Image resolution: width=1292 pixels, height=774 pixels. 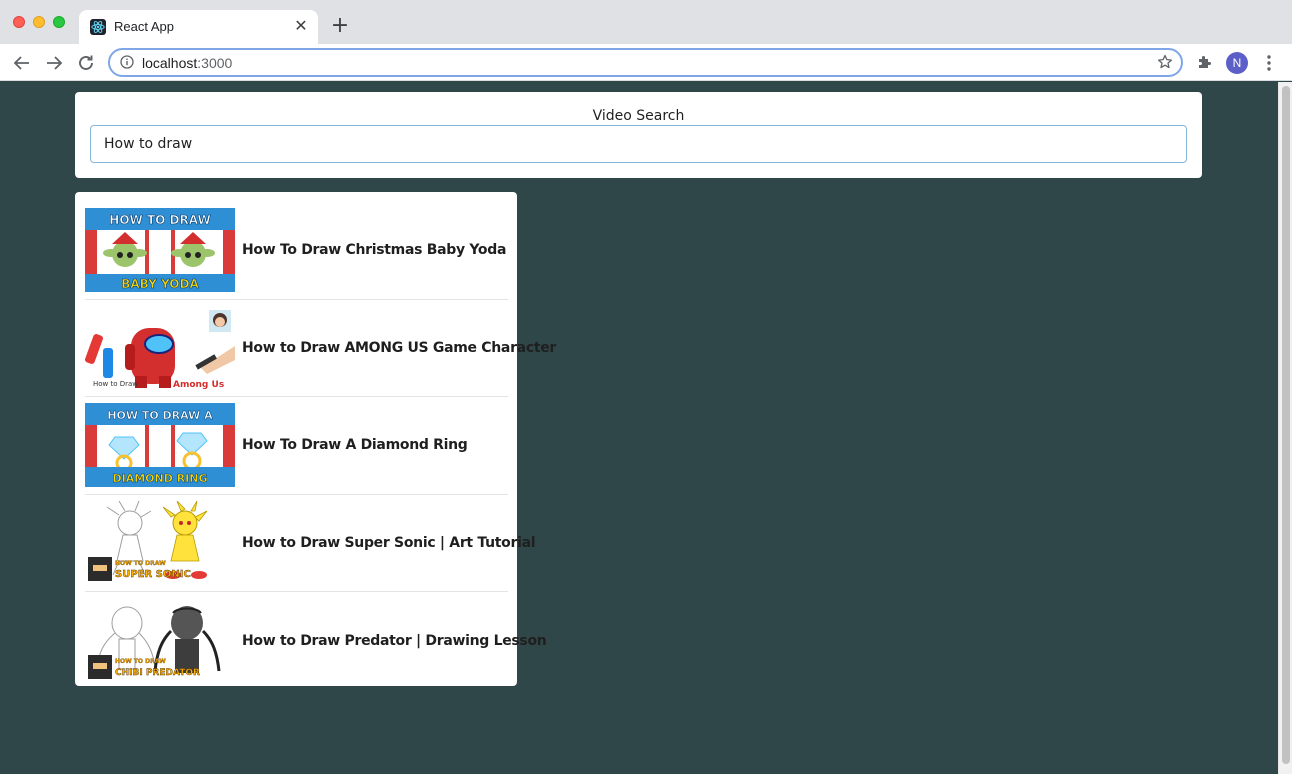 What do you see at coordinates (1269, 63) in the screenshot?
I see `kebab-menu-icon` at bounding box center [1269, 63].